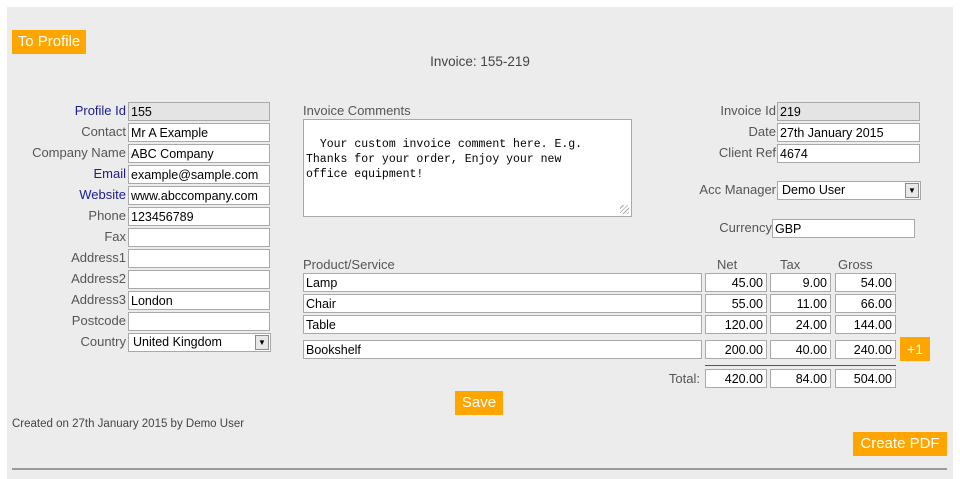 The image size is (960, 479). Describe the element at coordinates (349, 264) in the screenshot. I see `product-column-header: Product/Service` at that location.